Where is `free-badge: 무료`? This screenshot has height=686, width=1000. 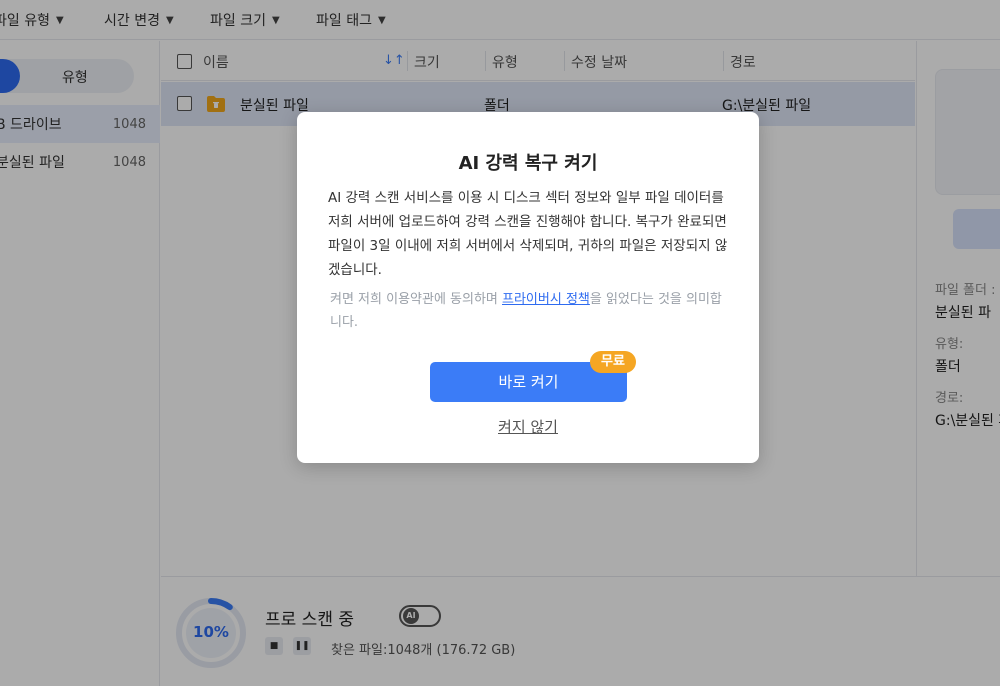
free-badge: 무료 is located at coordinates (613, 362).